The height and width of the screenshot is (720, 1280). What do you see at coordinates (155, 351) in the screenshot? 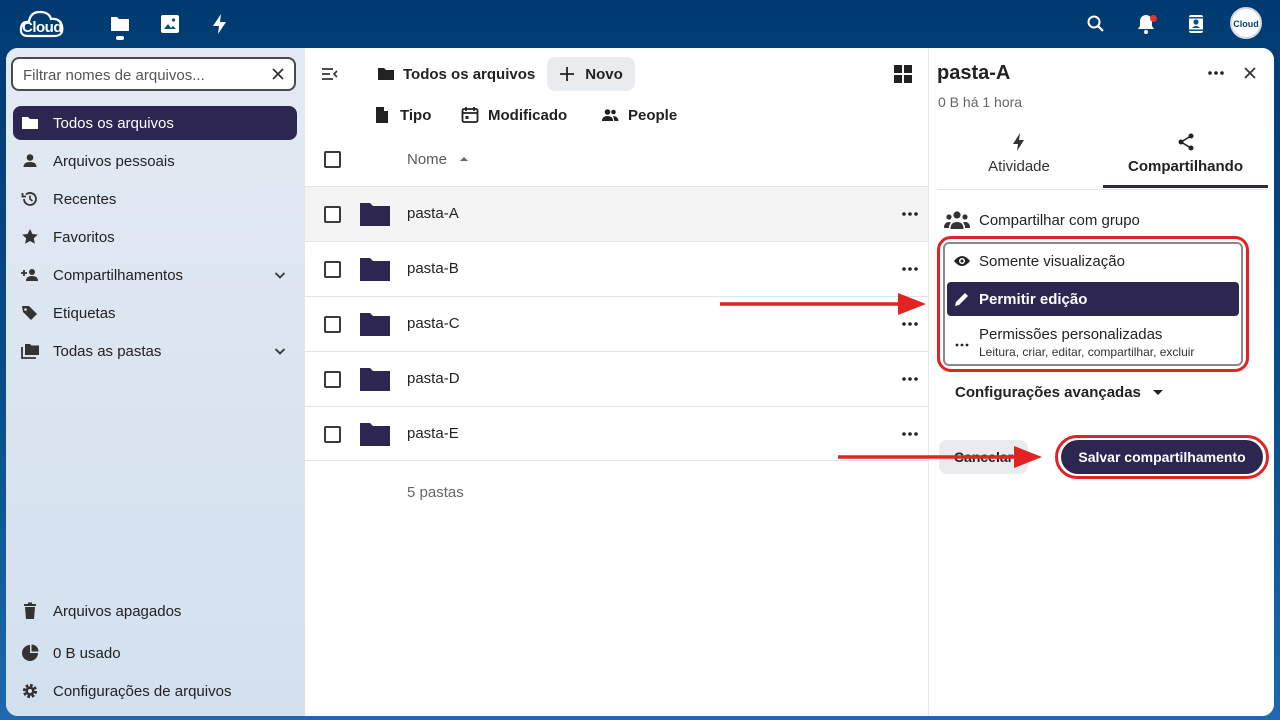
I see `sidebar-item-all-folders: Todas as pastas` at bounding box center [155, 351].